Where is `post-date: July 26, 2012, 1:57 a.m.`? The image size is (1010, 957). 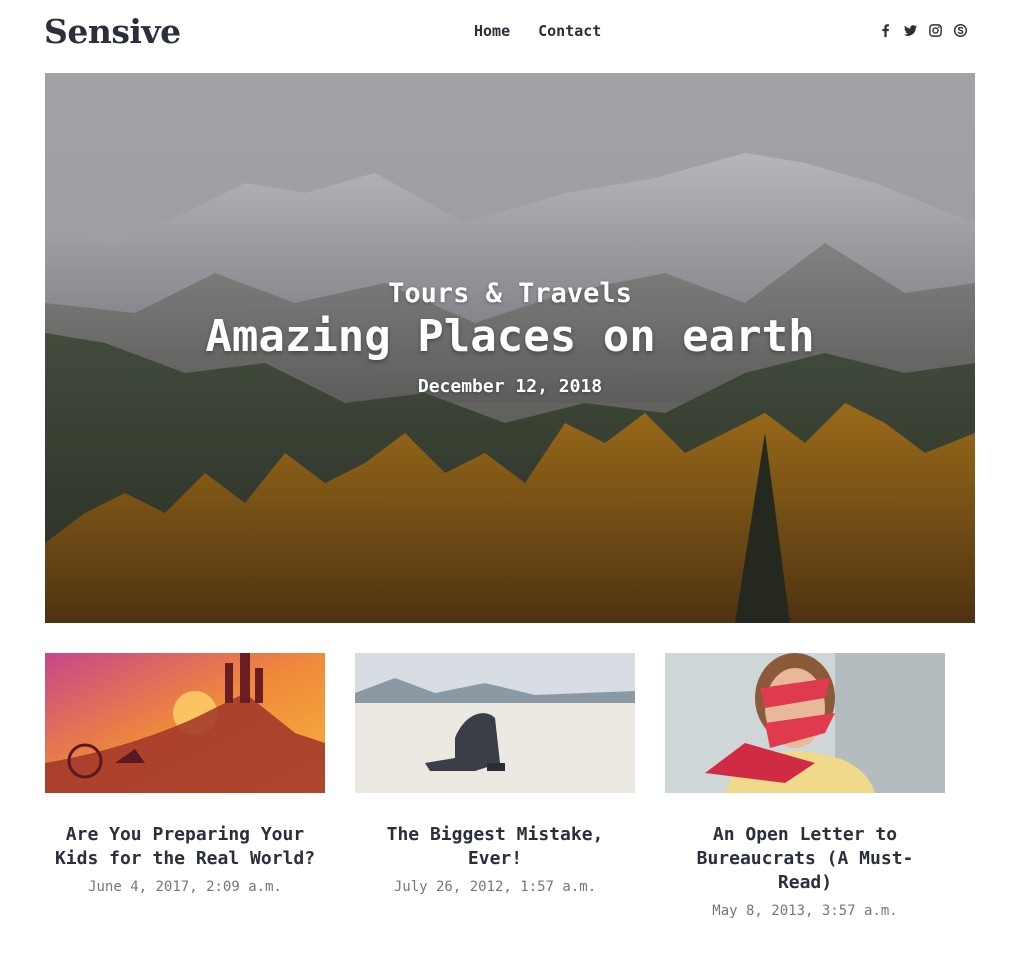
post-date: July 26, 2012, 1:57 a.m. is located at coordinates (495, 887).